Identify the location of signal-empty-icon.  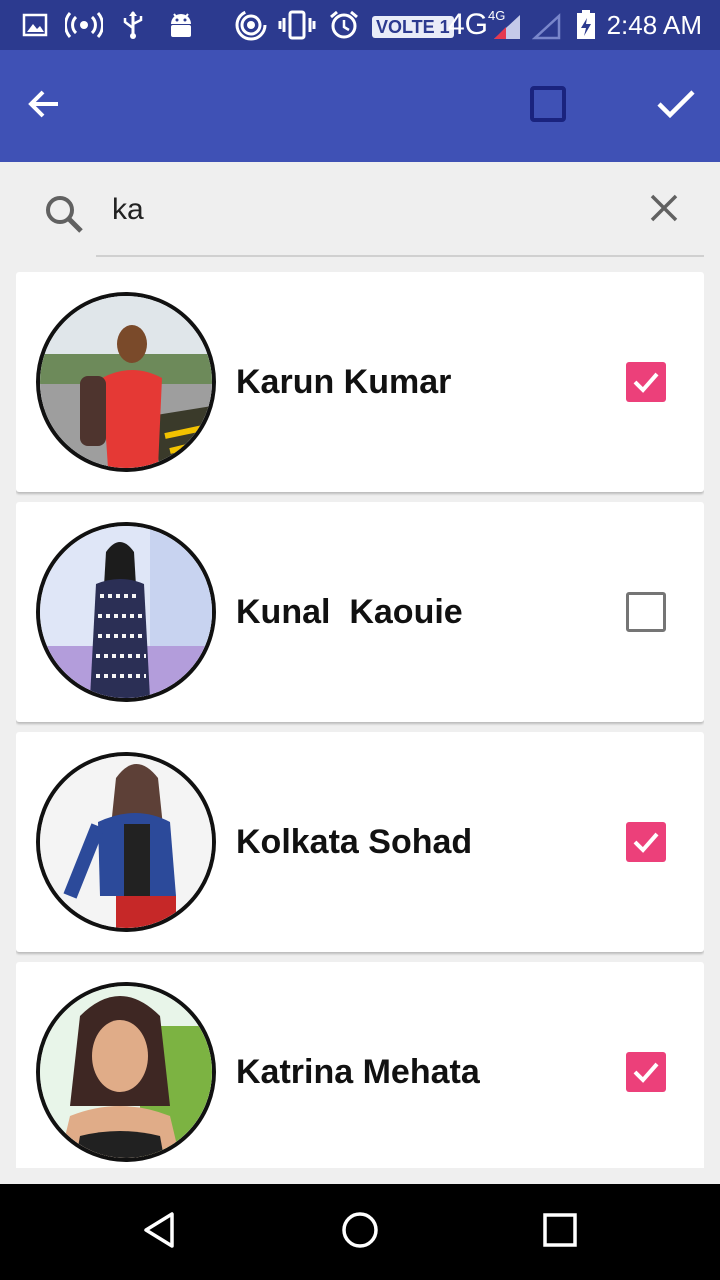
(547, 27).